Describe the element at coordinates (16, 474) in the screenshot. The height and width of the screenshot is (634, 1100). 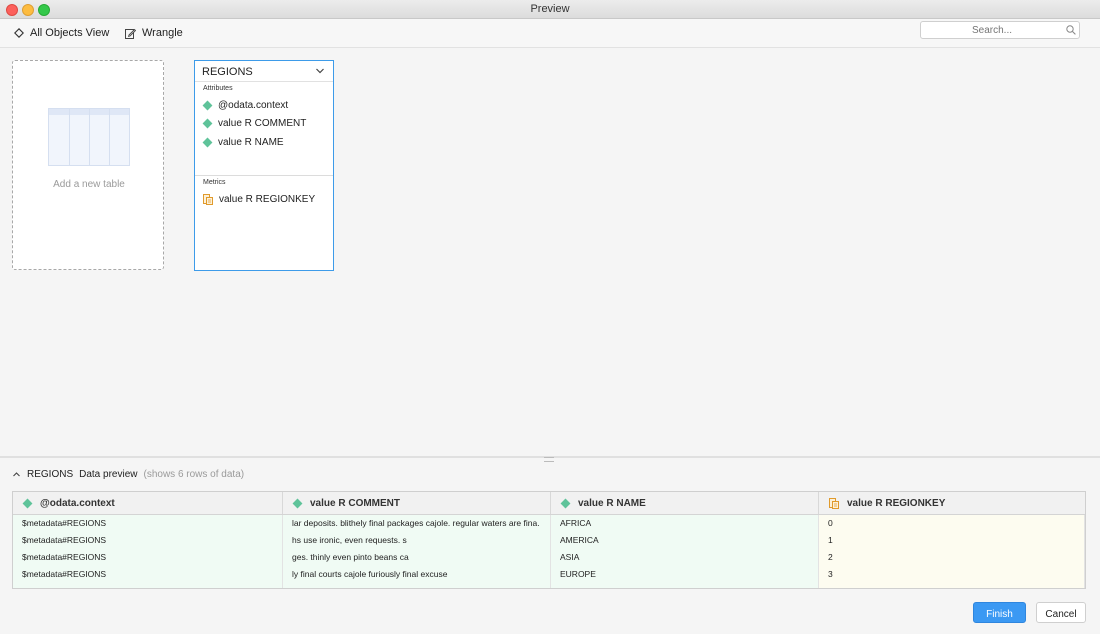
I see `chevron-up-icon` at that location.